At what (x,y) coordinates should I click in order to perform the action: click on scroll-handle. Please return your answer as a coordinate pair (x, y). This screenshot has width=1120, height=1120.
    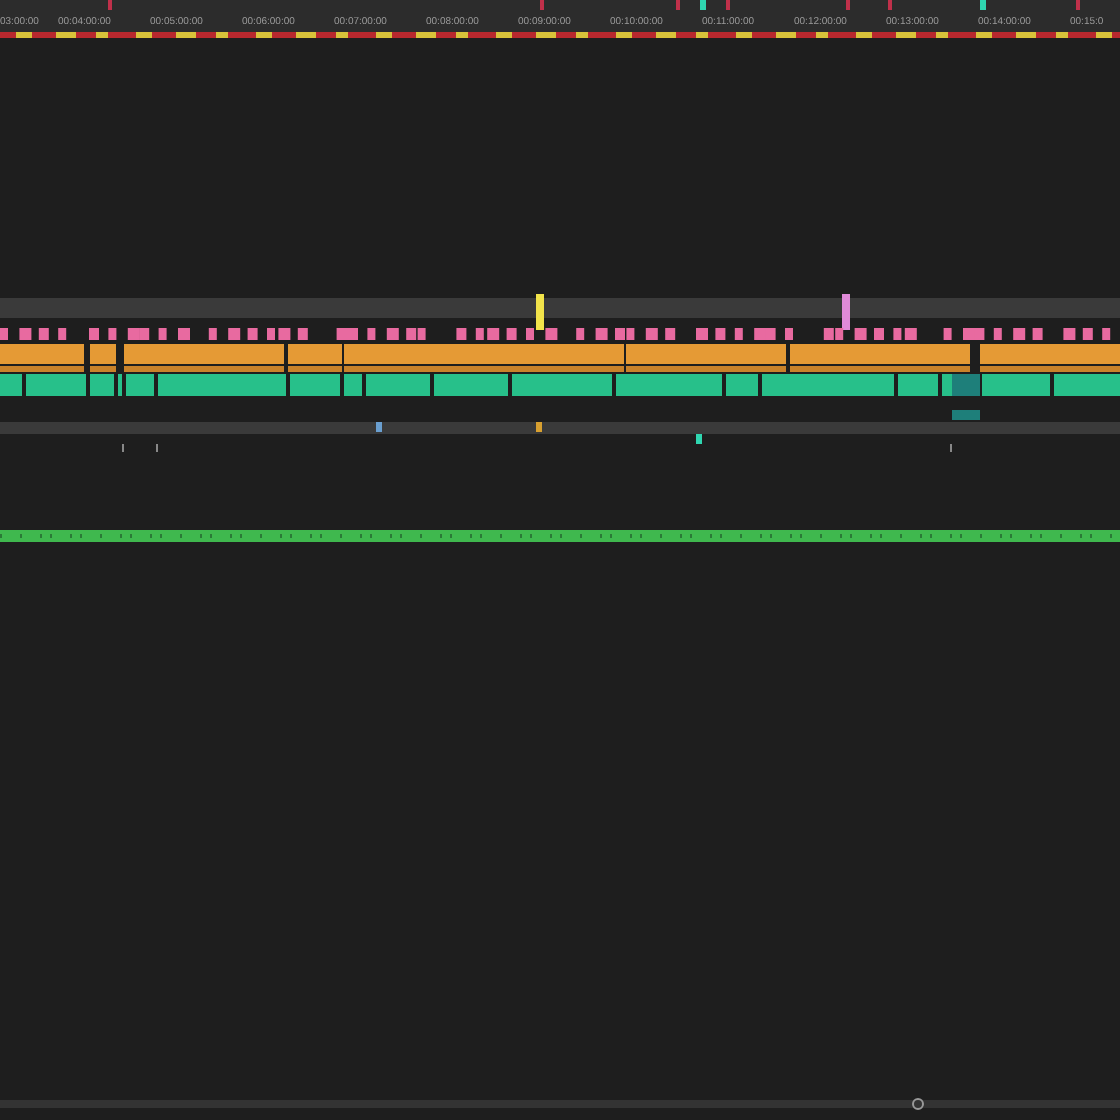
    Looking at the image, I should click on (918, 1104).